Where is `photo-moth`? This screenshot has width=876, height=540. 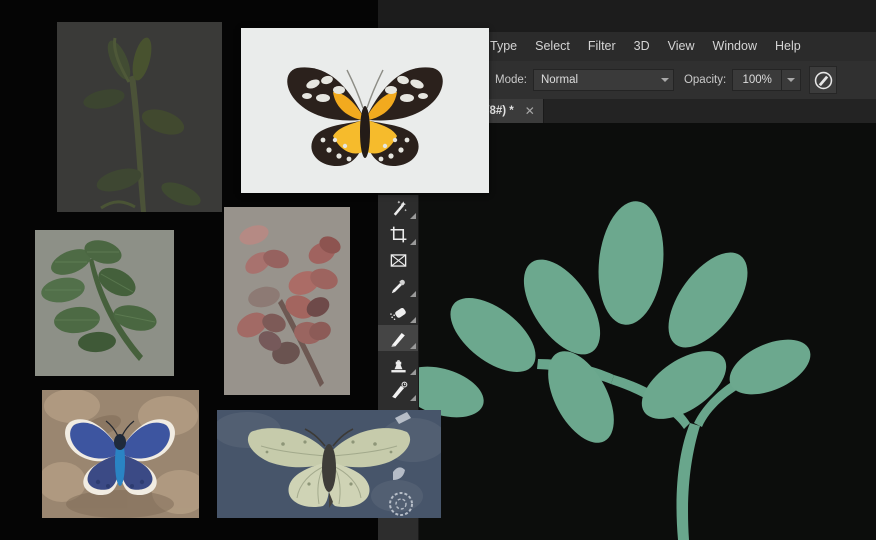 photo-moth is located at coordinates (329, 464).